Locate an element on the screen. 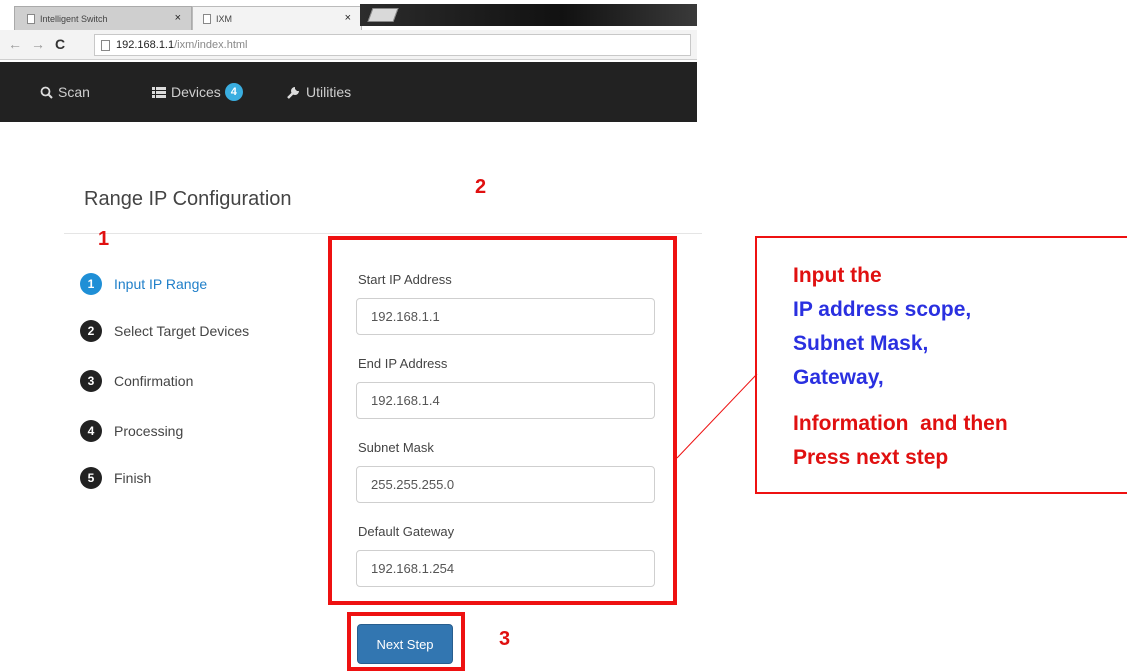  new-tab-button is located at coordinates (383, 15).